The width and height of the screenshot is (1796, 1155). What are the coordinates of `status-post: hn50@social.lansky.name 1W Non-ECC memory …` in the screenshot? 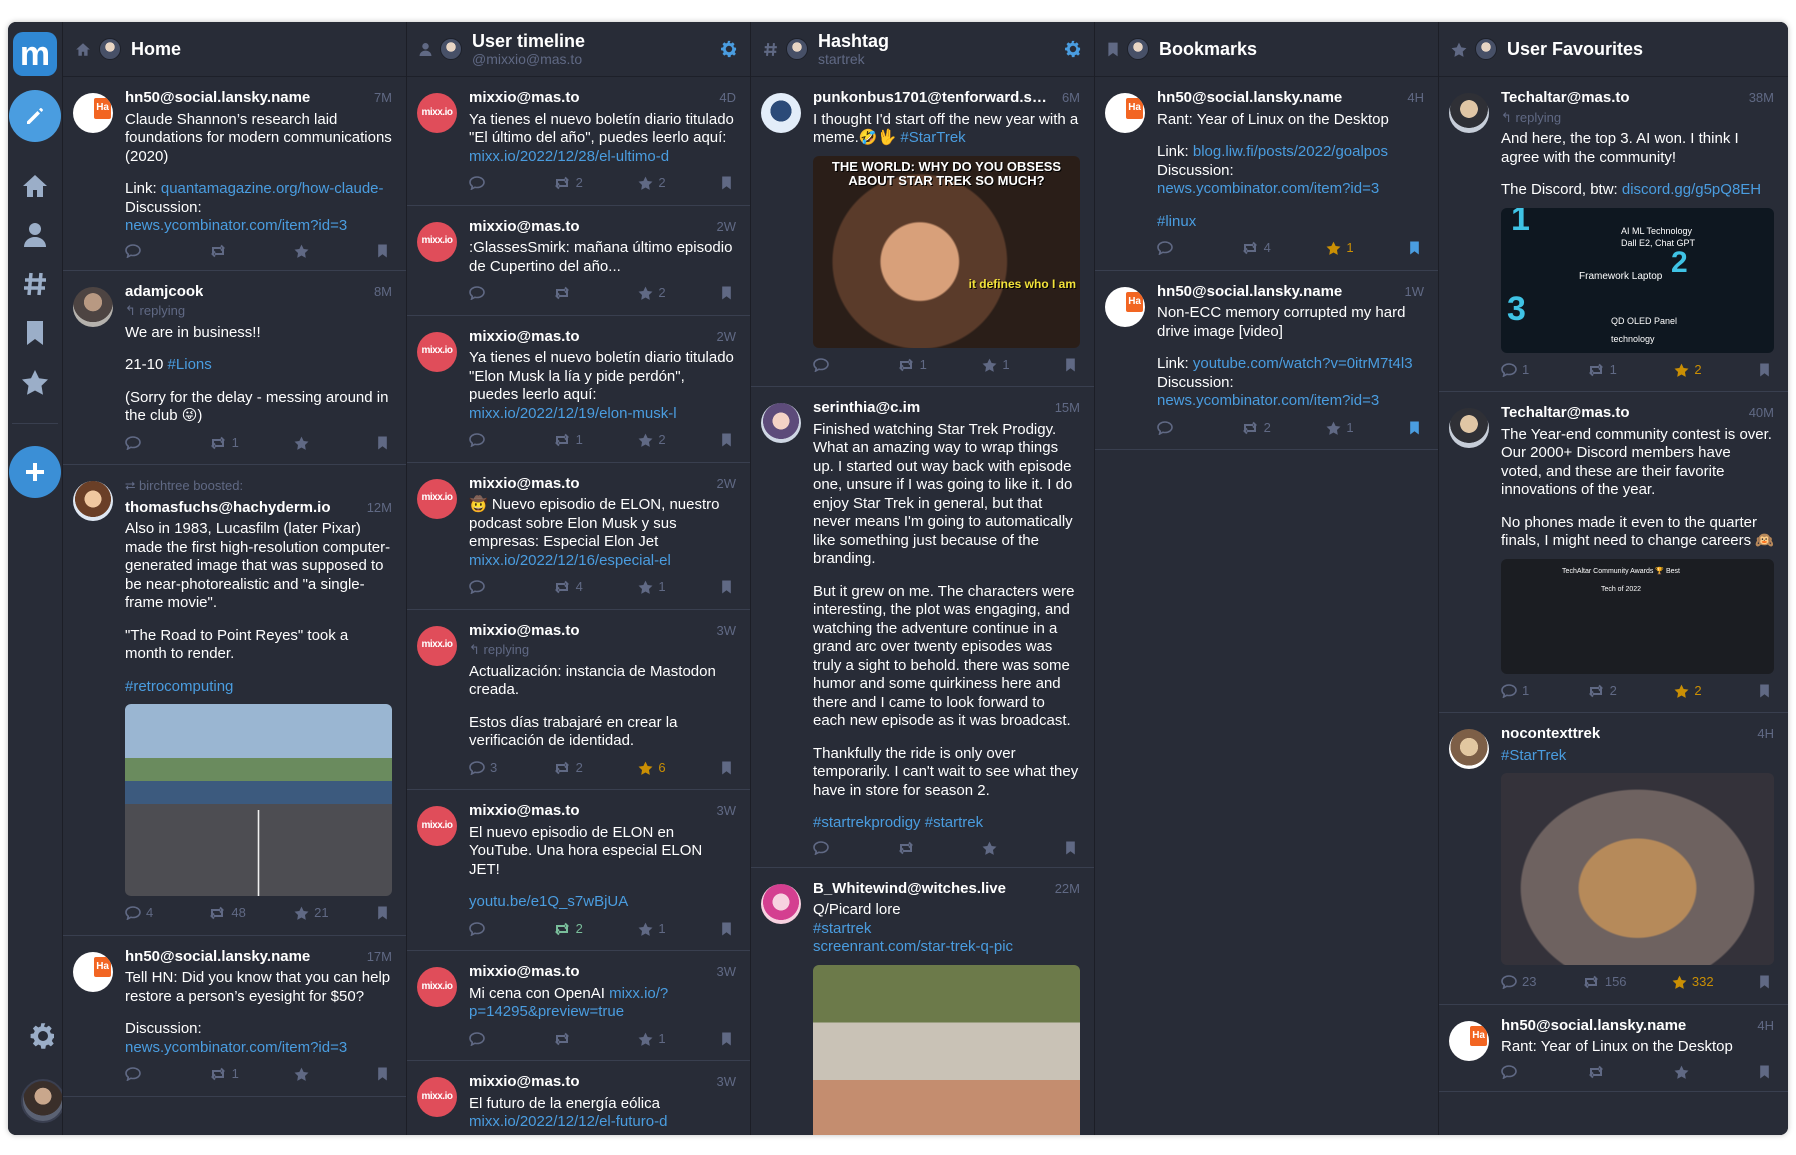 It's located at (1266, 360).